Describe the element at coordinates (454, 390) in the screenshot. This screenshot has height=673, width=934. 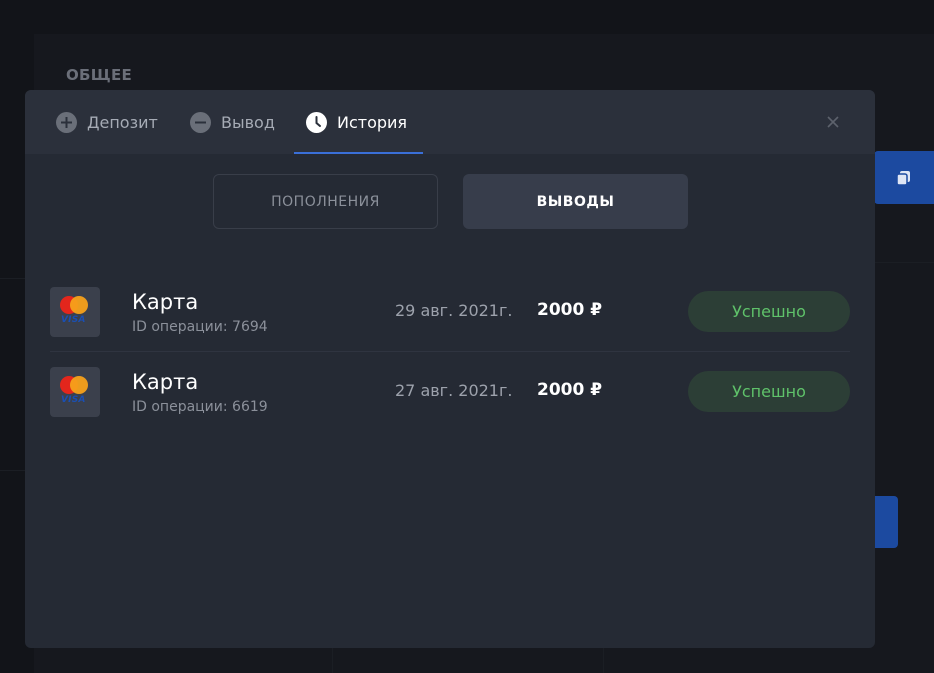
I see `transaction-date: 27 авг. 2021г.` at that location.